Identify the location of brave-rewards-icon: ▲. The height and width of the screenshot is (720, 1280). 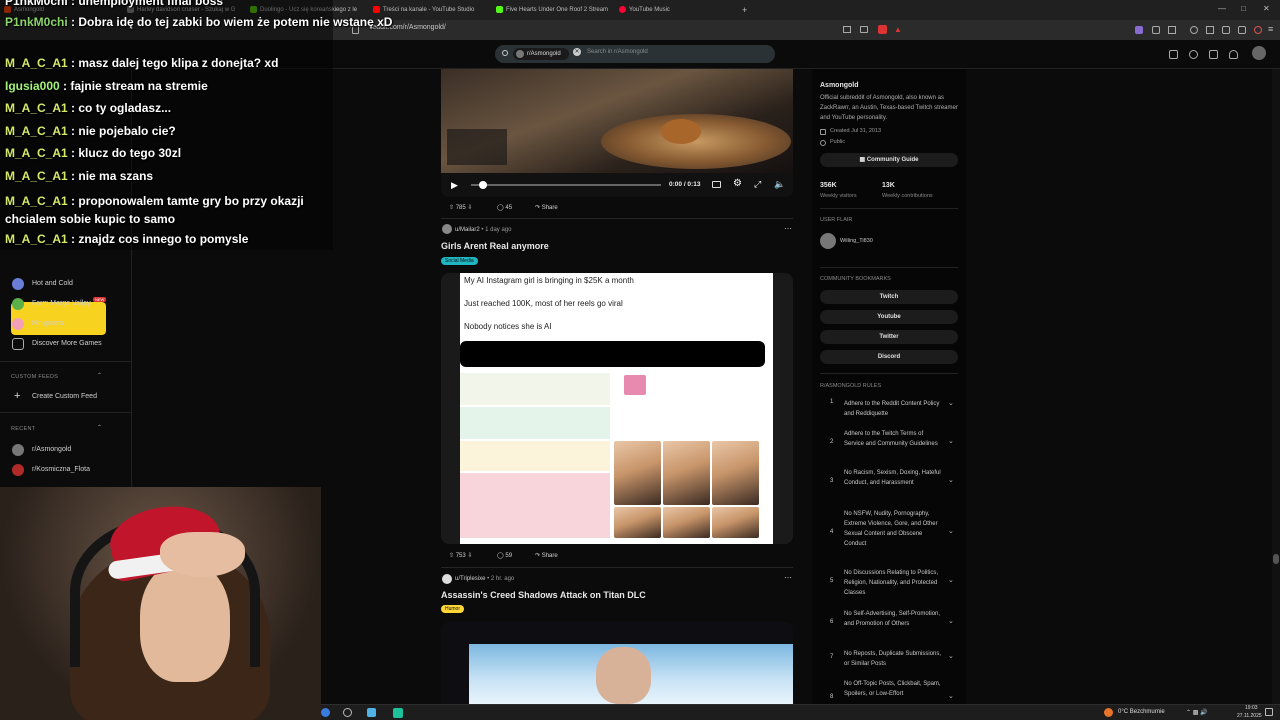
(898, 29).